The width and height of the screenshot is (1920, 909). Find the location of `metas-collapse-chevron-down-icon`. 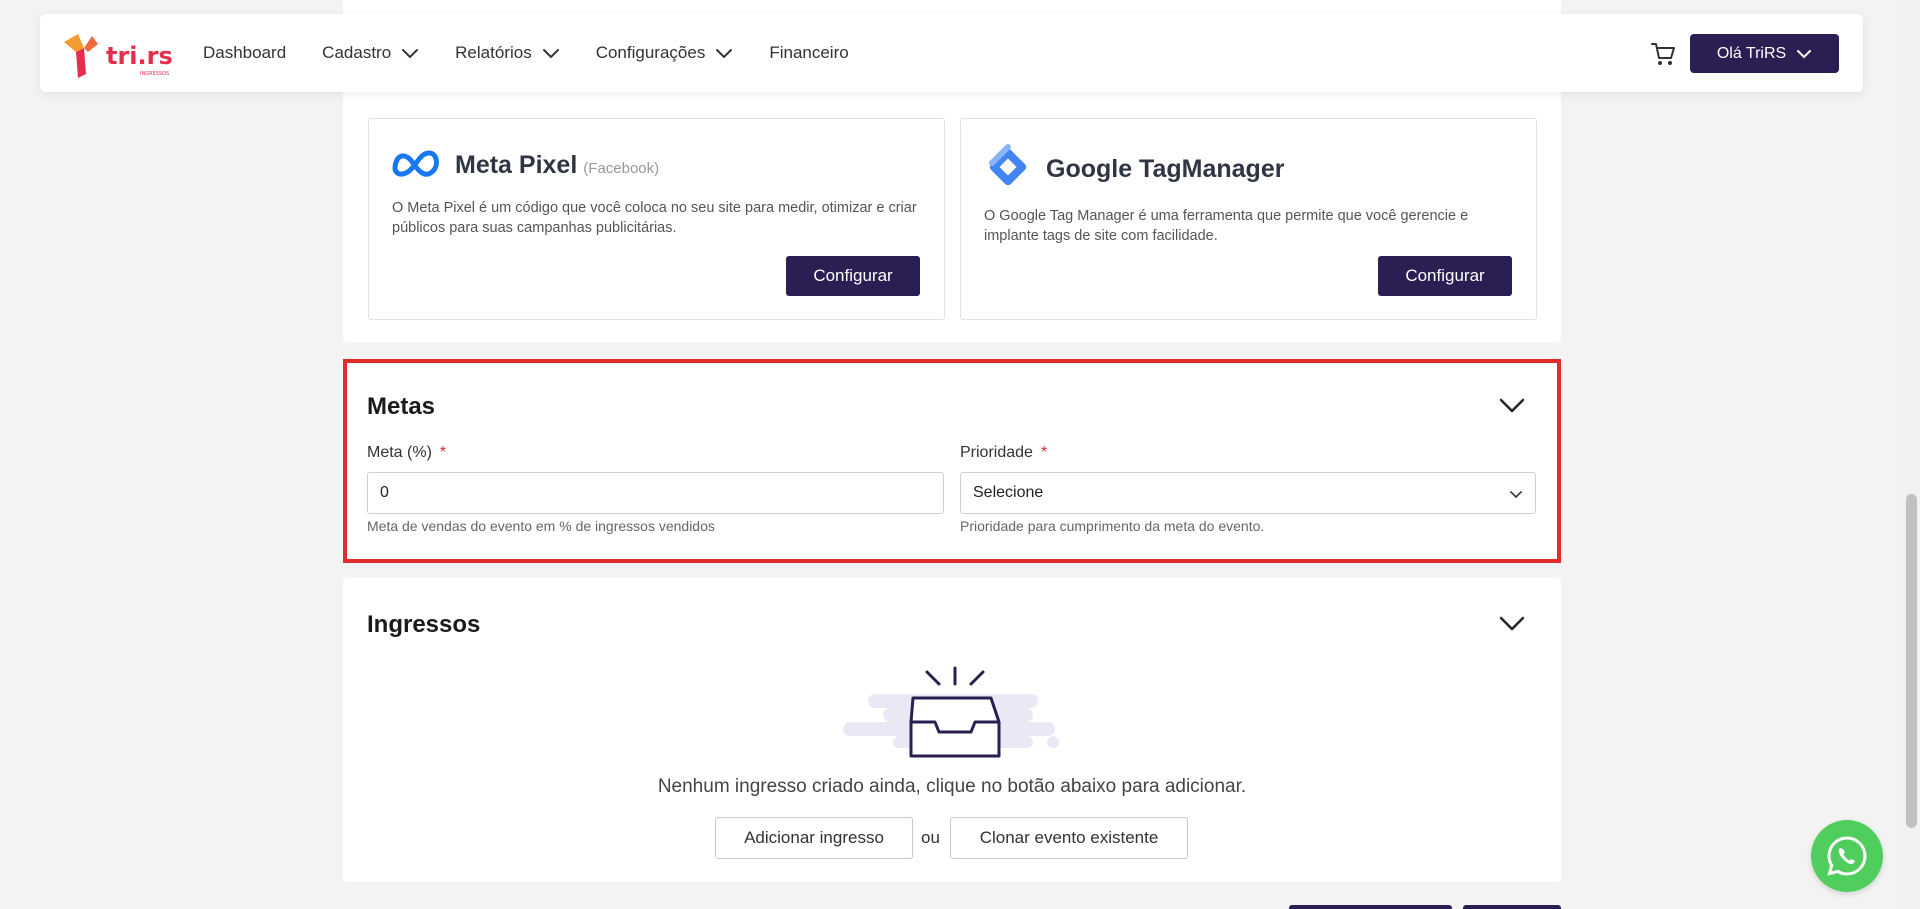

metas-collapse-chevron-down-icon is located at coordinates (1512, 408).